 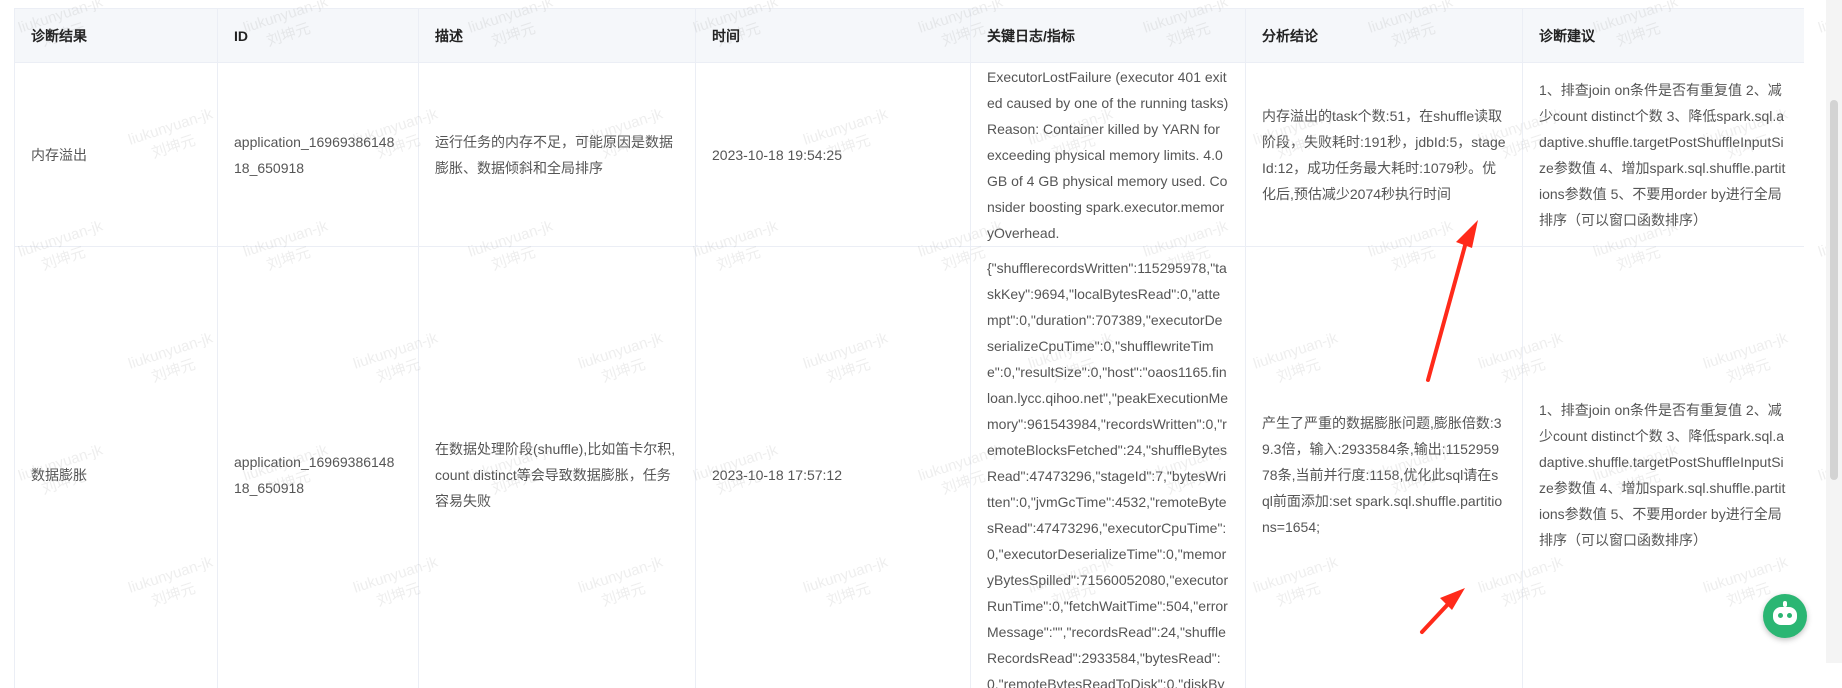 I want to click on cell-time: 2023-10-18 17:57:12, so click(x=833, y=467).